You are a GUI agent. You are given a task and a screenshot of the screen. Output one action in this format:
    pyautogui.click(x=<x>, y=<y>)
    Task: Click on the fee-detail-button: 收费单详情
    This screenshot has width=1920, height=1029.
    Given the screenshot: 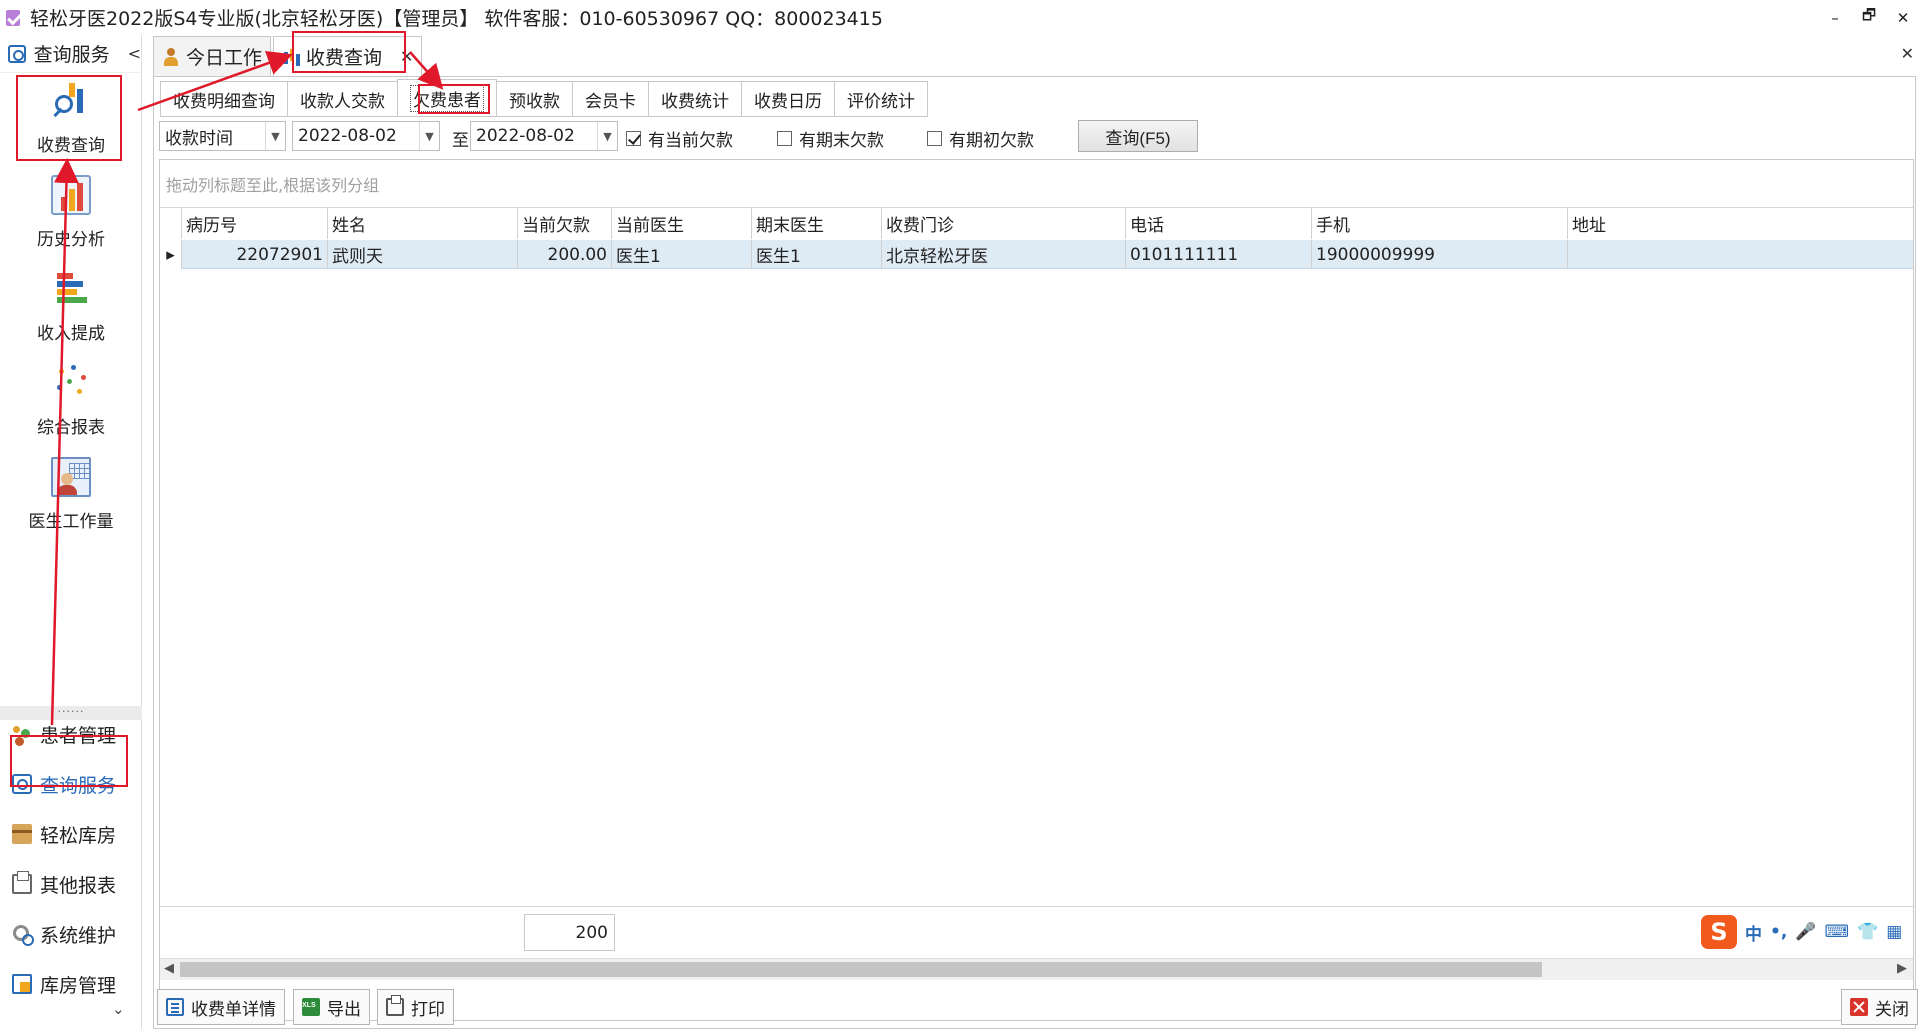 What is the action you would take?
    pyautogui.click(x=221, y=1007)
    